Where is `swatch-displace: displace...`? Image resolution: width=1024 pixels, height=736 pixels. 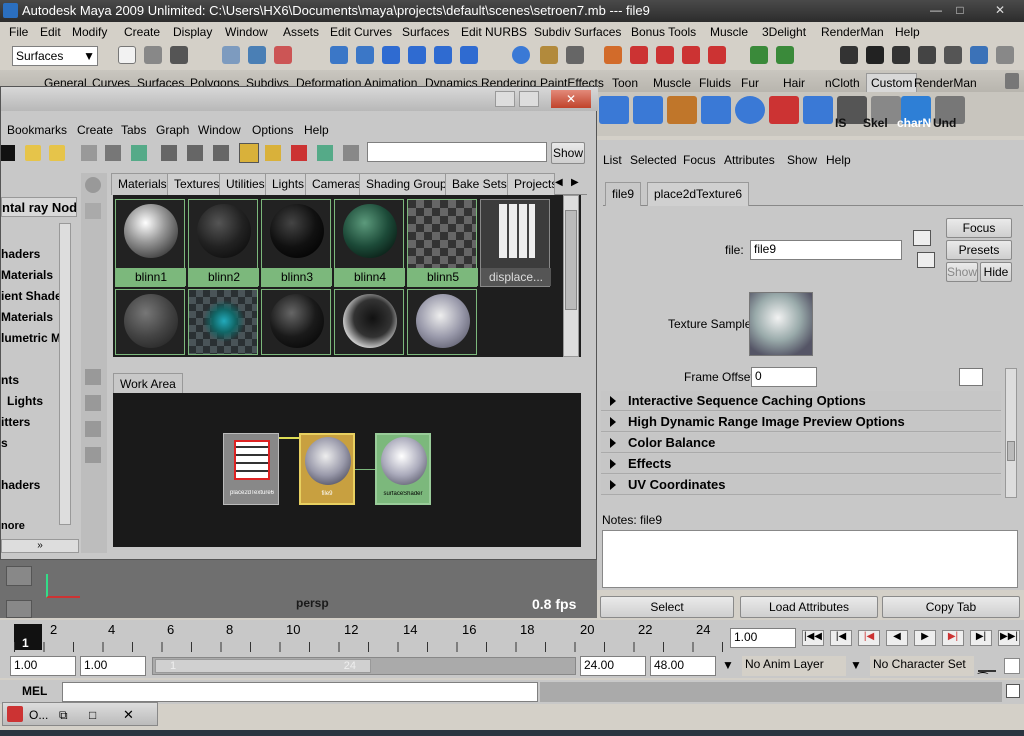 swatch-displace: displace... is located at coordinates (515, 243).